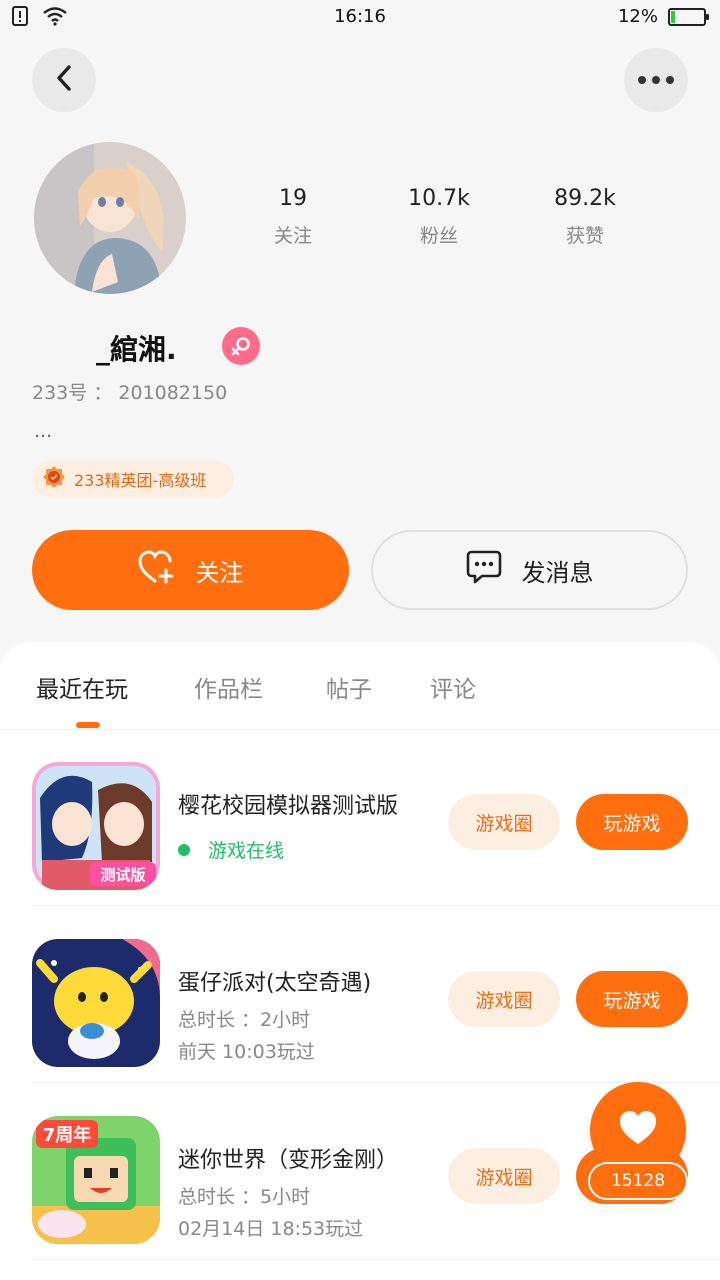 Image resolution: width=720 pixels, height=1280 pixels. I want to click on game-playtime: 总时长 ：2小时, so click(244, 1020).